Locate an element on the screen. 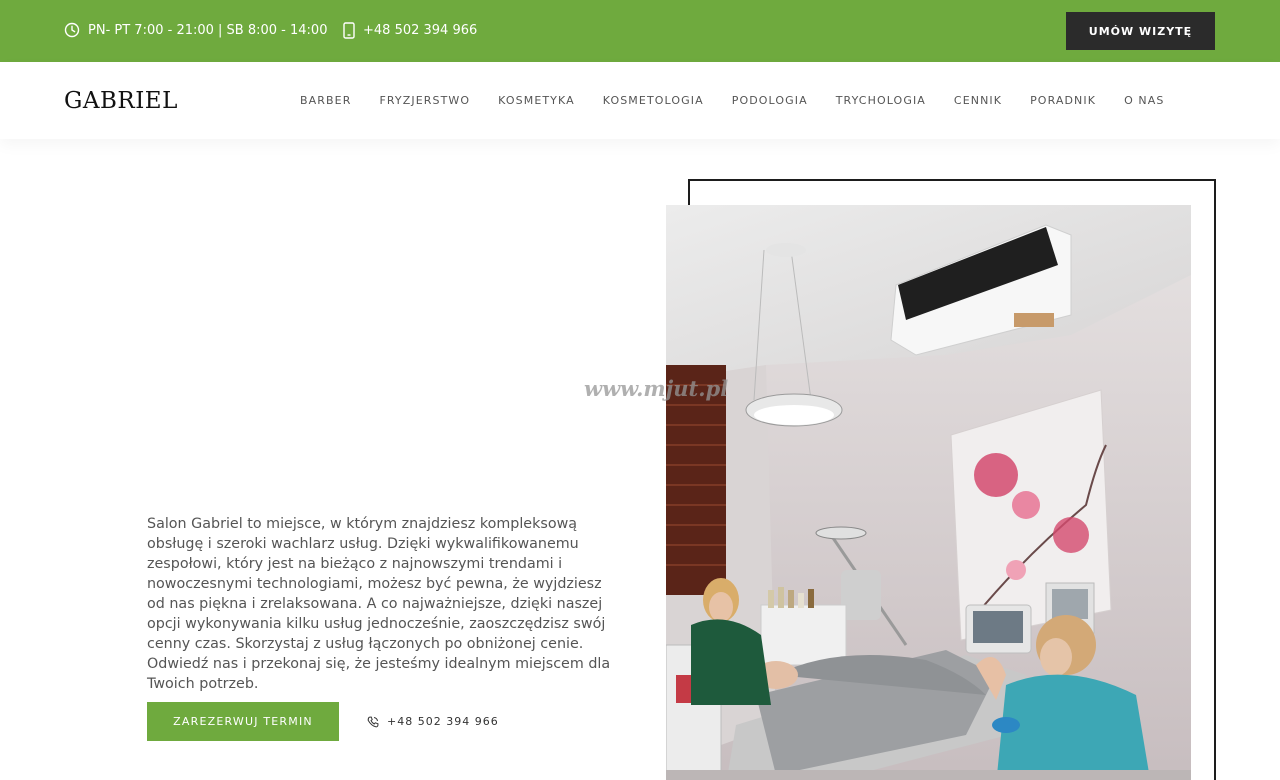 Image resolution: width=1280 pixels, height=780 pixels. nav-item-kosmetyka: KOSMETYKA is located at coordinates (536, 100).